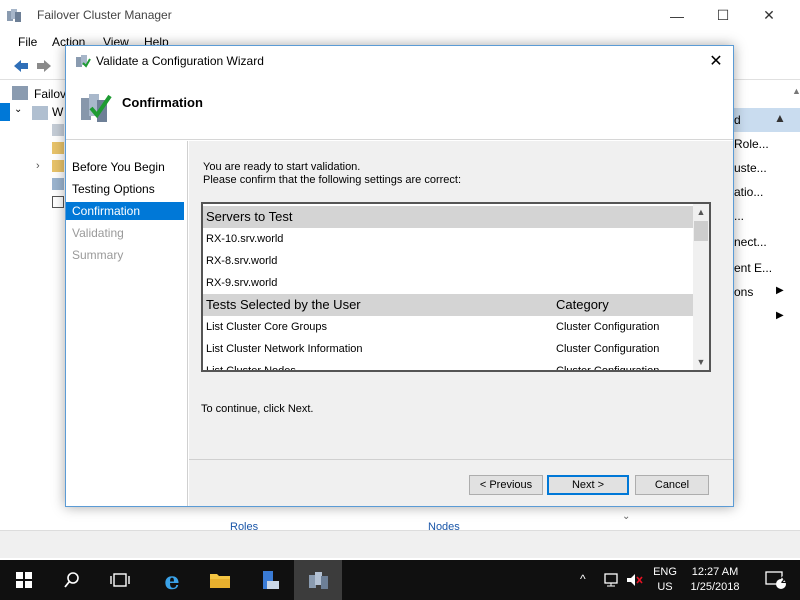  What do you see at coordinates (583, 579) in the screenshot?
I see `show-hidden-icons-icon: ^` at bounding box center [583, 579].